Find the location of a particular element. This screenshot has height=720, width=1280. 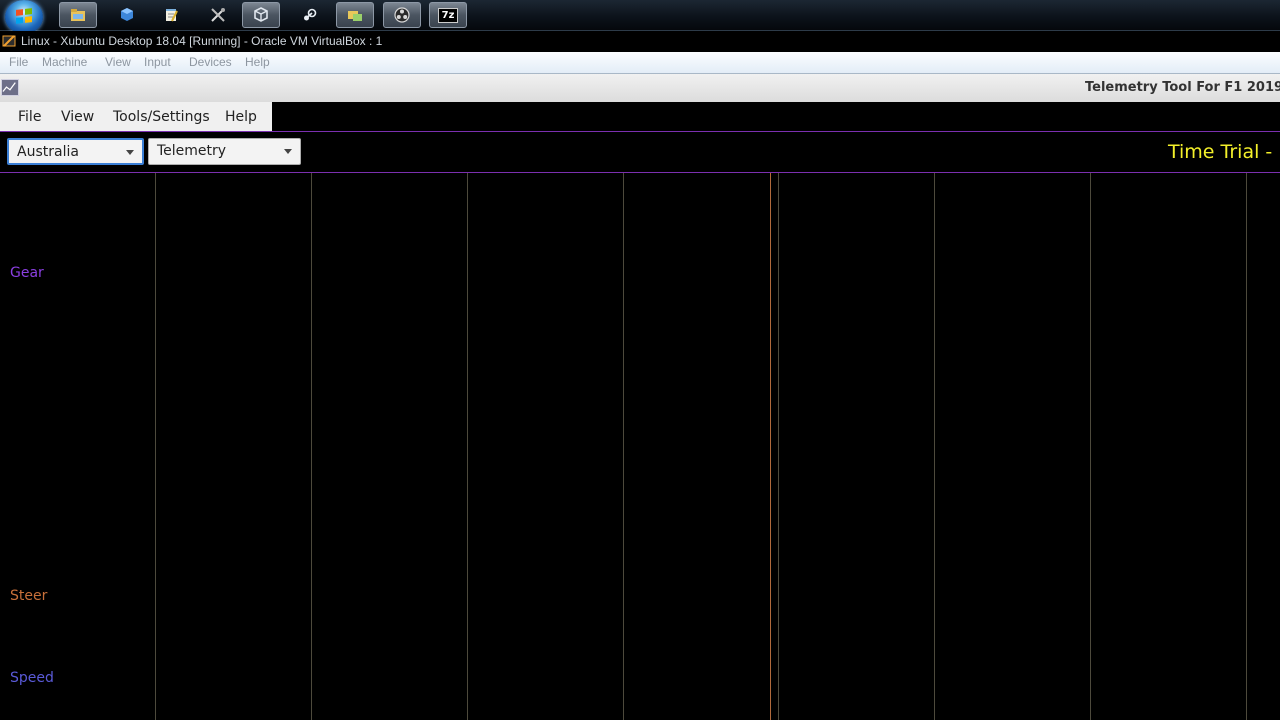

start-button is located at coordinates (24, 17).